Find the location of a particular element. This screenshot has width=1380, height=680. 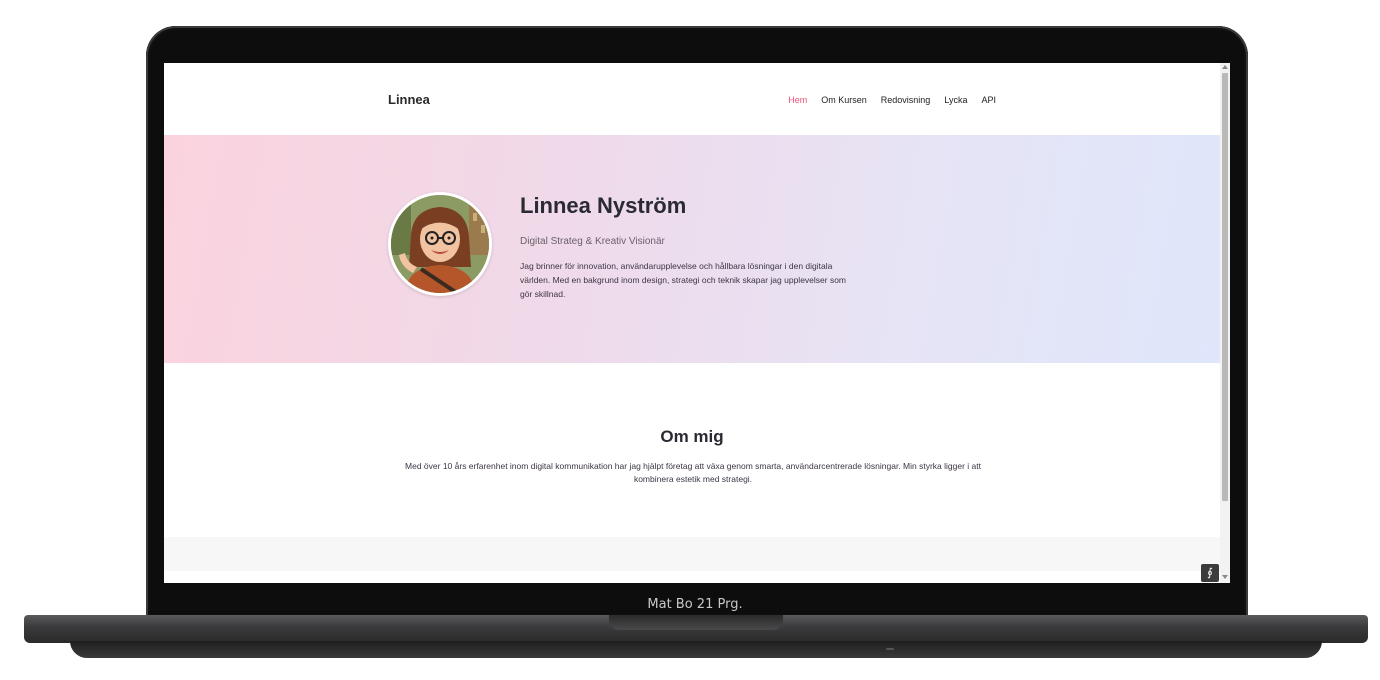

nav-item-hem: Hem is located at coordinates (797, 100).